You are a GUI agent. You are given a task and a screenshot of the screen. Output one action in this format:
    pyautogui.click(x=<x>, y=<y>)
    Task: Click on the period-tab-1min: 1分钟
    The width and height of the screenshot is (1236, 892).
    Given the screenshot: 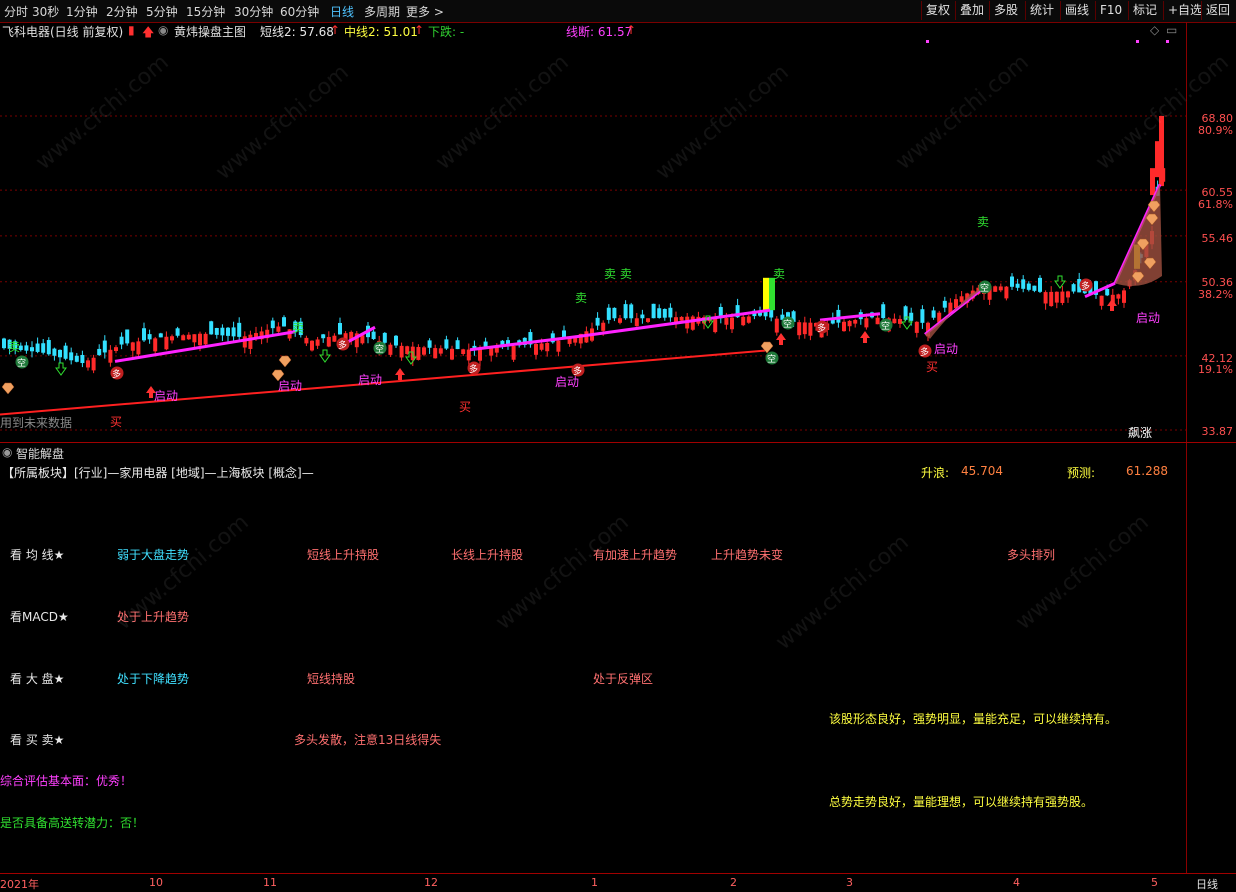 What is the action you would take?
    pyautogui.click(x=82, y=11)
    